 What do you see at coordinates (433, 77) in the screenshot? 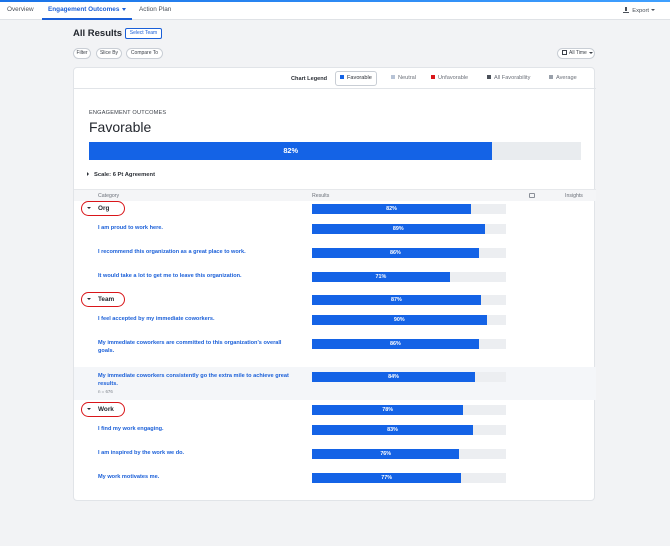
I see `unfavorable-swatch` at bounding box center [433, 77].